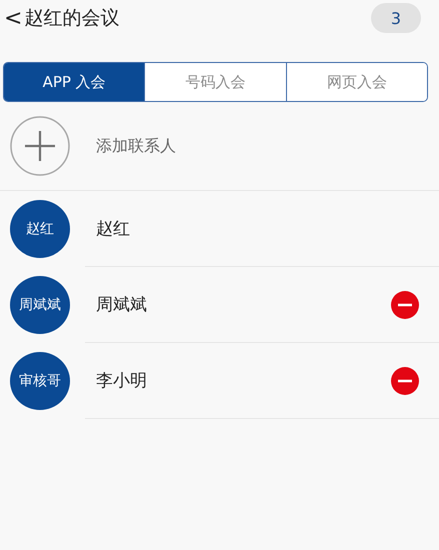  I want to click on avatar: 赵红, so click(40, 229).